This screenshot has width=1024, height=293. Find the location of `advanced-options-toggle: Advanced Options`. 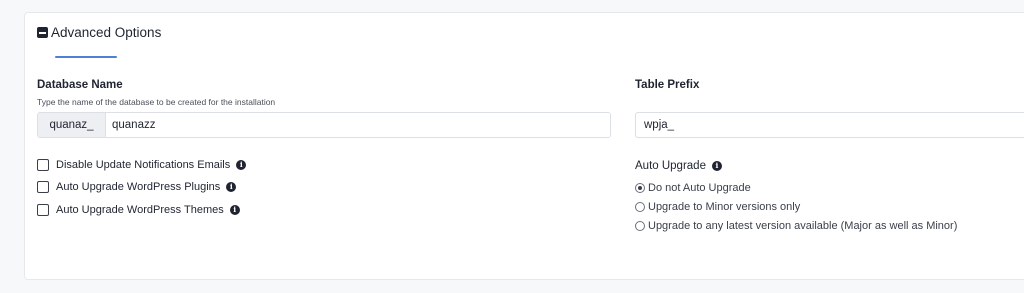

advanced-options-toggle: Advanced Options is located at coordinates (99, 32).